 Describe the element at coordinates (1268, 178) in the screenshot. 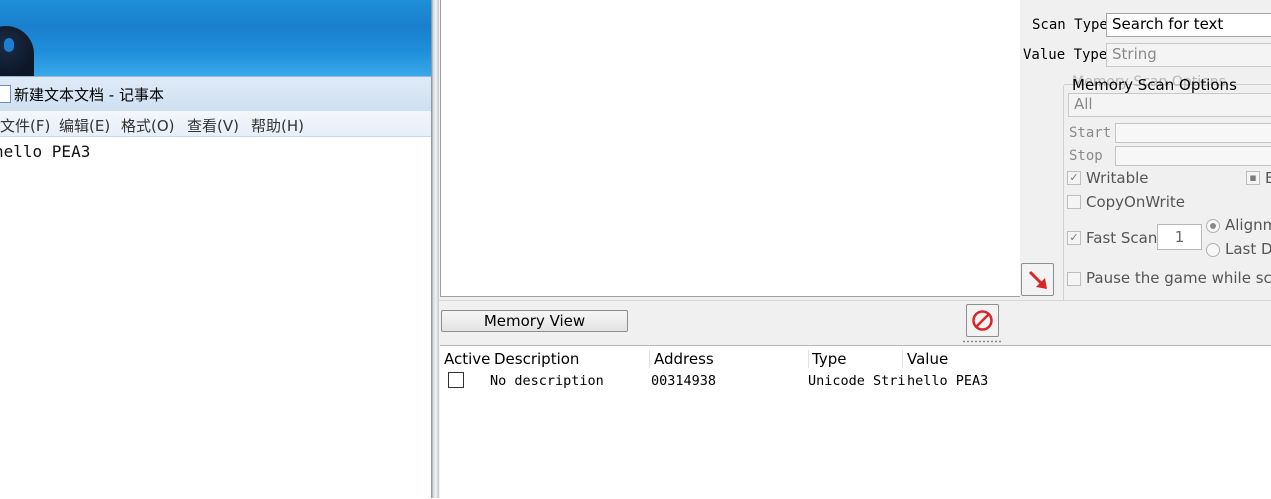

I see `executable-label: E` at that location.